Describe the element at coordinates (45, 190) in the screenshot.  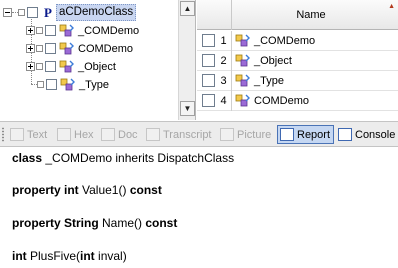
I see `report-keyword: property int` at that location.